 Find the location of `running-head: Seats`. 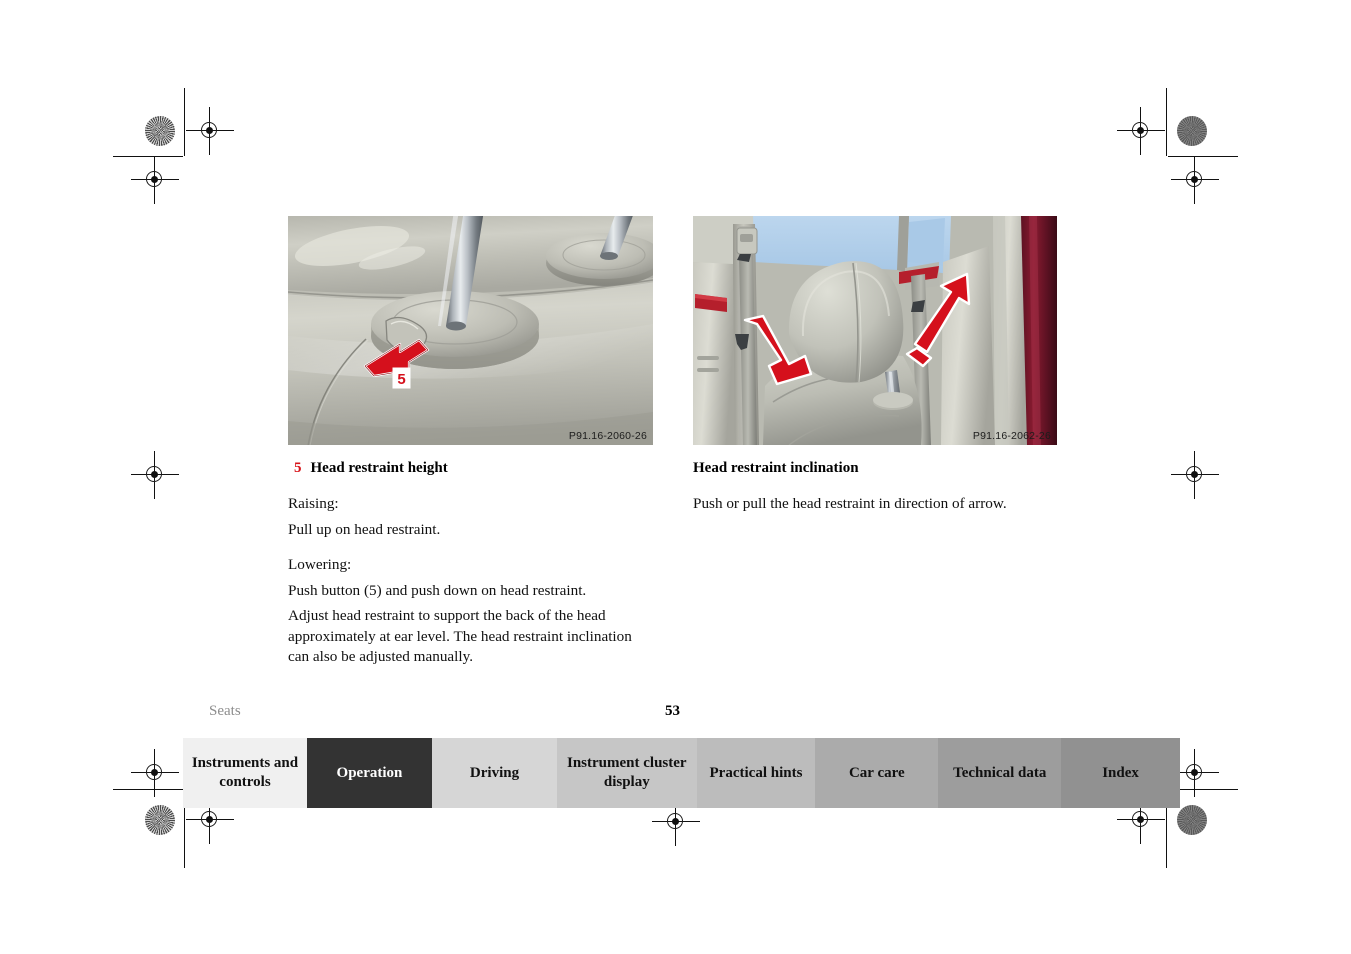

running-head: Seats is located at coordinates (225, 711).